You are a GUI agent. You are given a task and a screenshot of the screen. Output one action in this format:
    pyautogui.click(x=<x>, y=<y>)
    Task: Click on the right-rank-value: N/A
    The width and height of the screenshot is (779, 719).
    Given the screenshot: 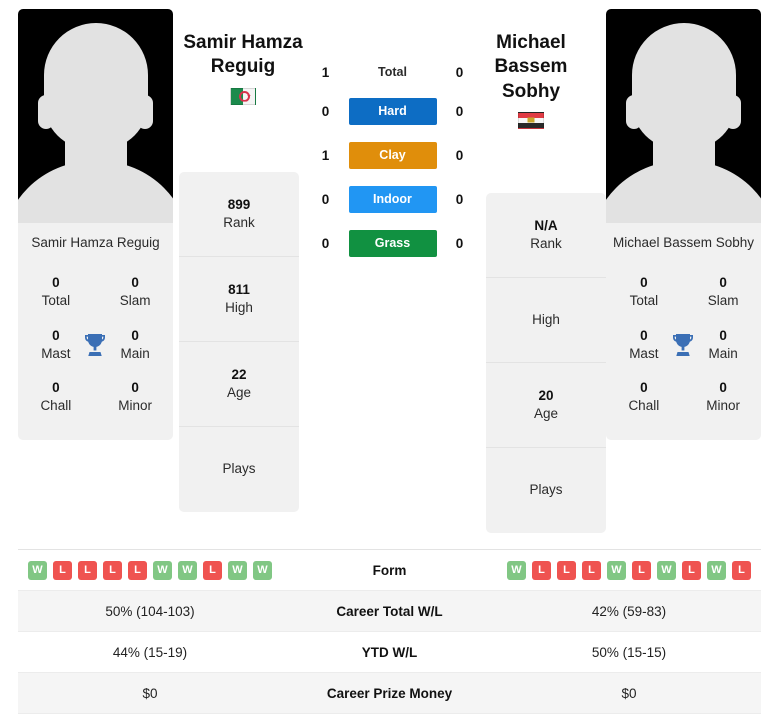 What is the action you would take?
    pyautogui.click(x=546, y=225)
    